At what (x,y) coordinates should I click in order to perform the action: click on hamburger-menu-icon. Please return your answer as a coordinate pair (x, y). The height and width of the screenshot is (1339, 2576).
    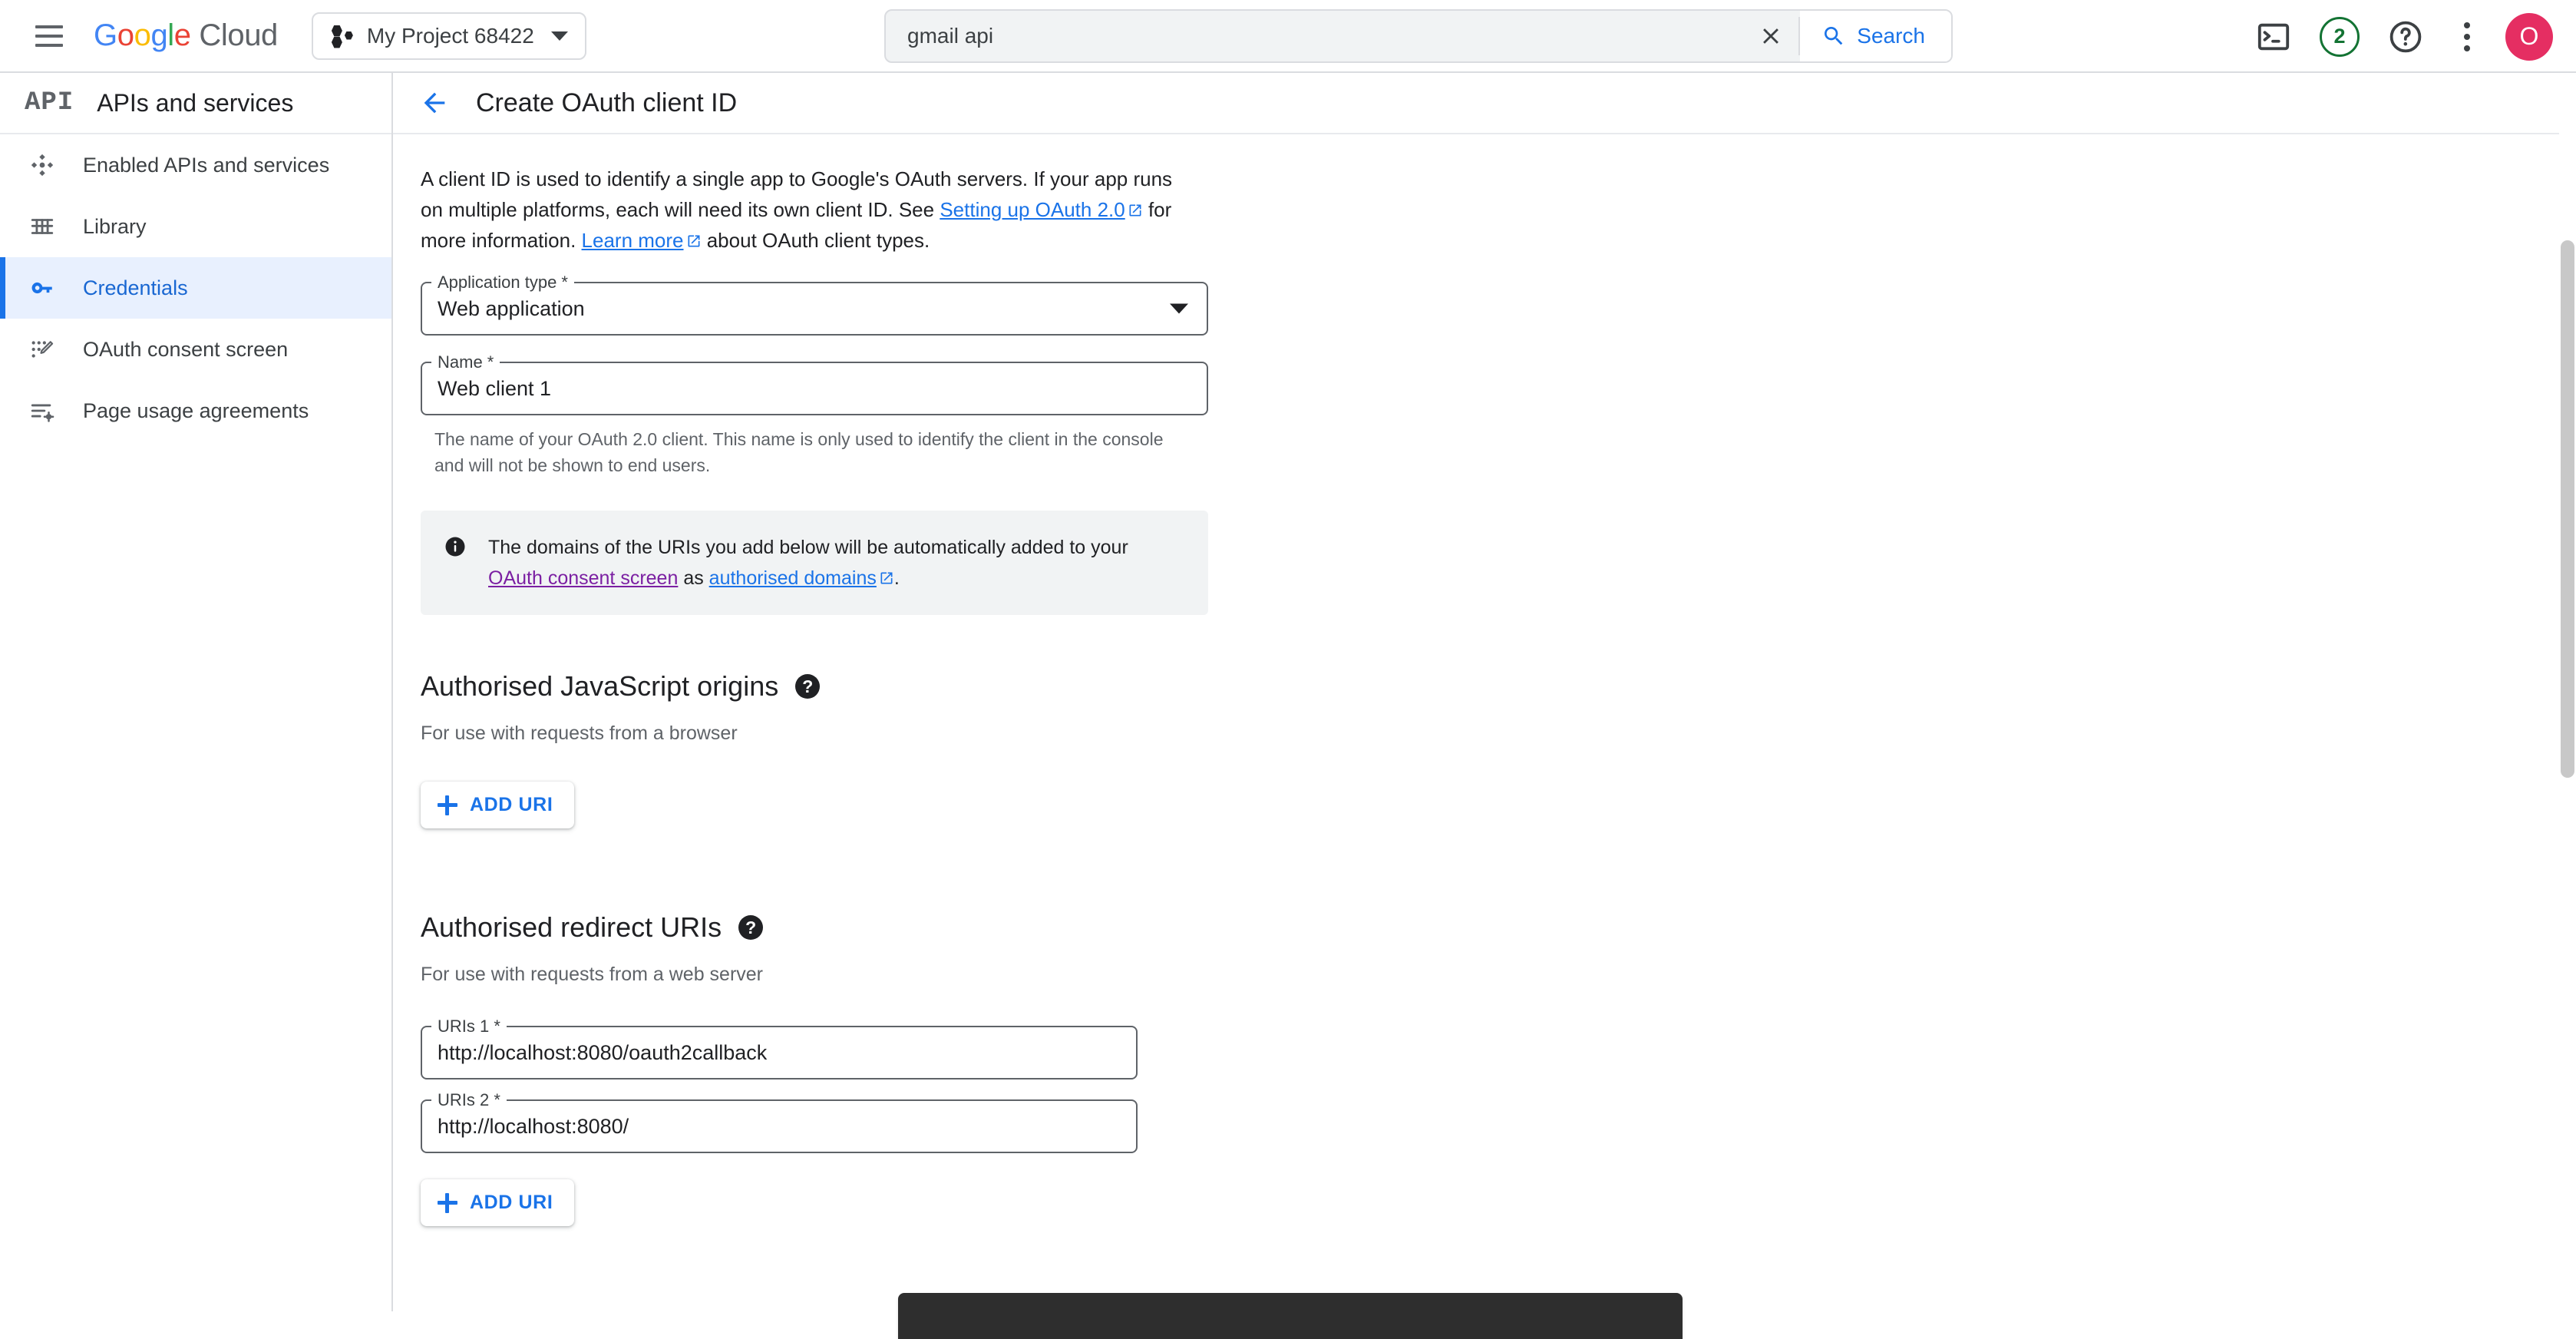
    Looking at the image, I should click on (49, 36).